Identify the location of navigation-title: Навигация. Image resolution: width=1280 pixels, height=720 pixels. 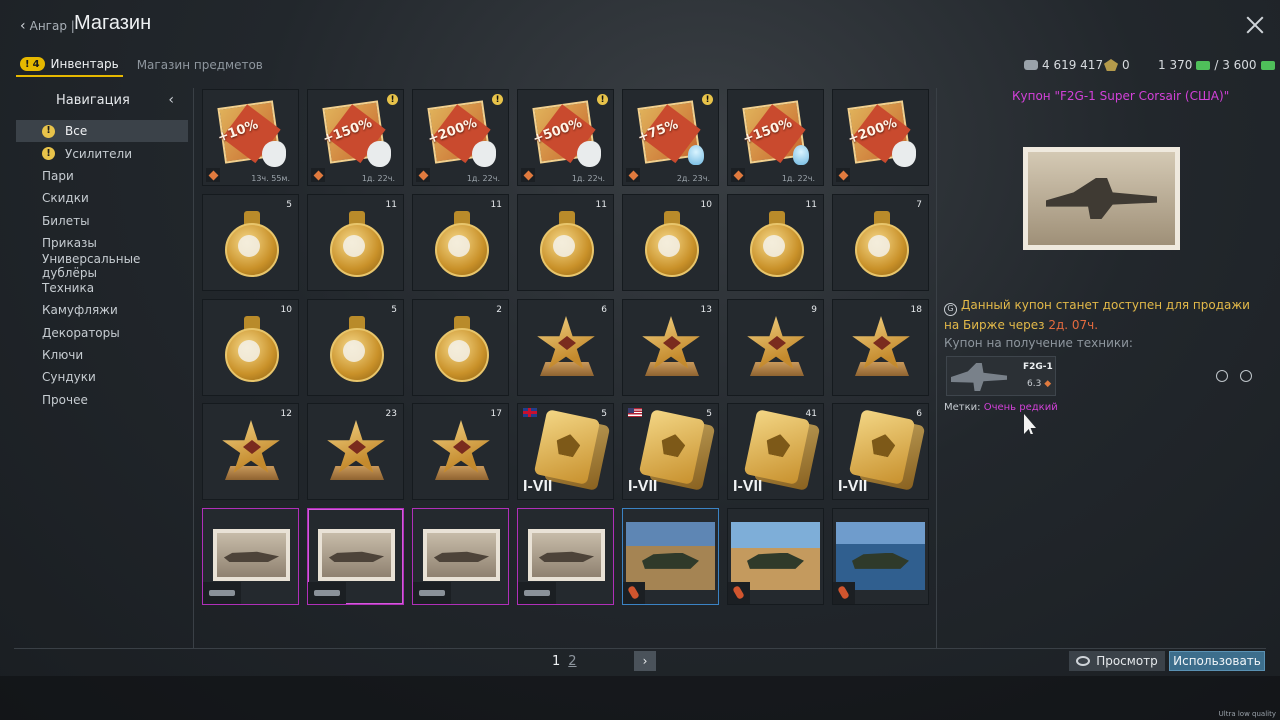
(93, 100).